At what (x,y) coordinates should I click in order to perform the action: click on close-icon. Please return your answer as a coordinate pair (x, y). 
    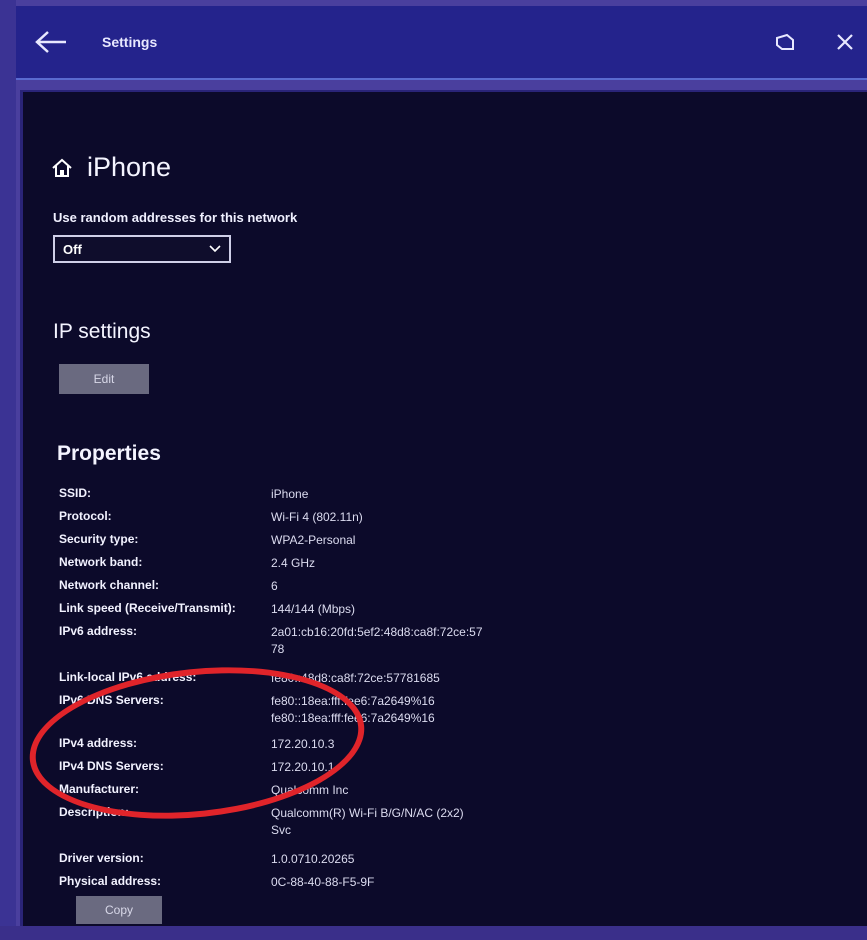
    Looking at the image, I should click on (845, 42).